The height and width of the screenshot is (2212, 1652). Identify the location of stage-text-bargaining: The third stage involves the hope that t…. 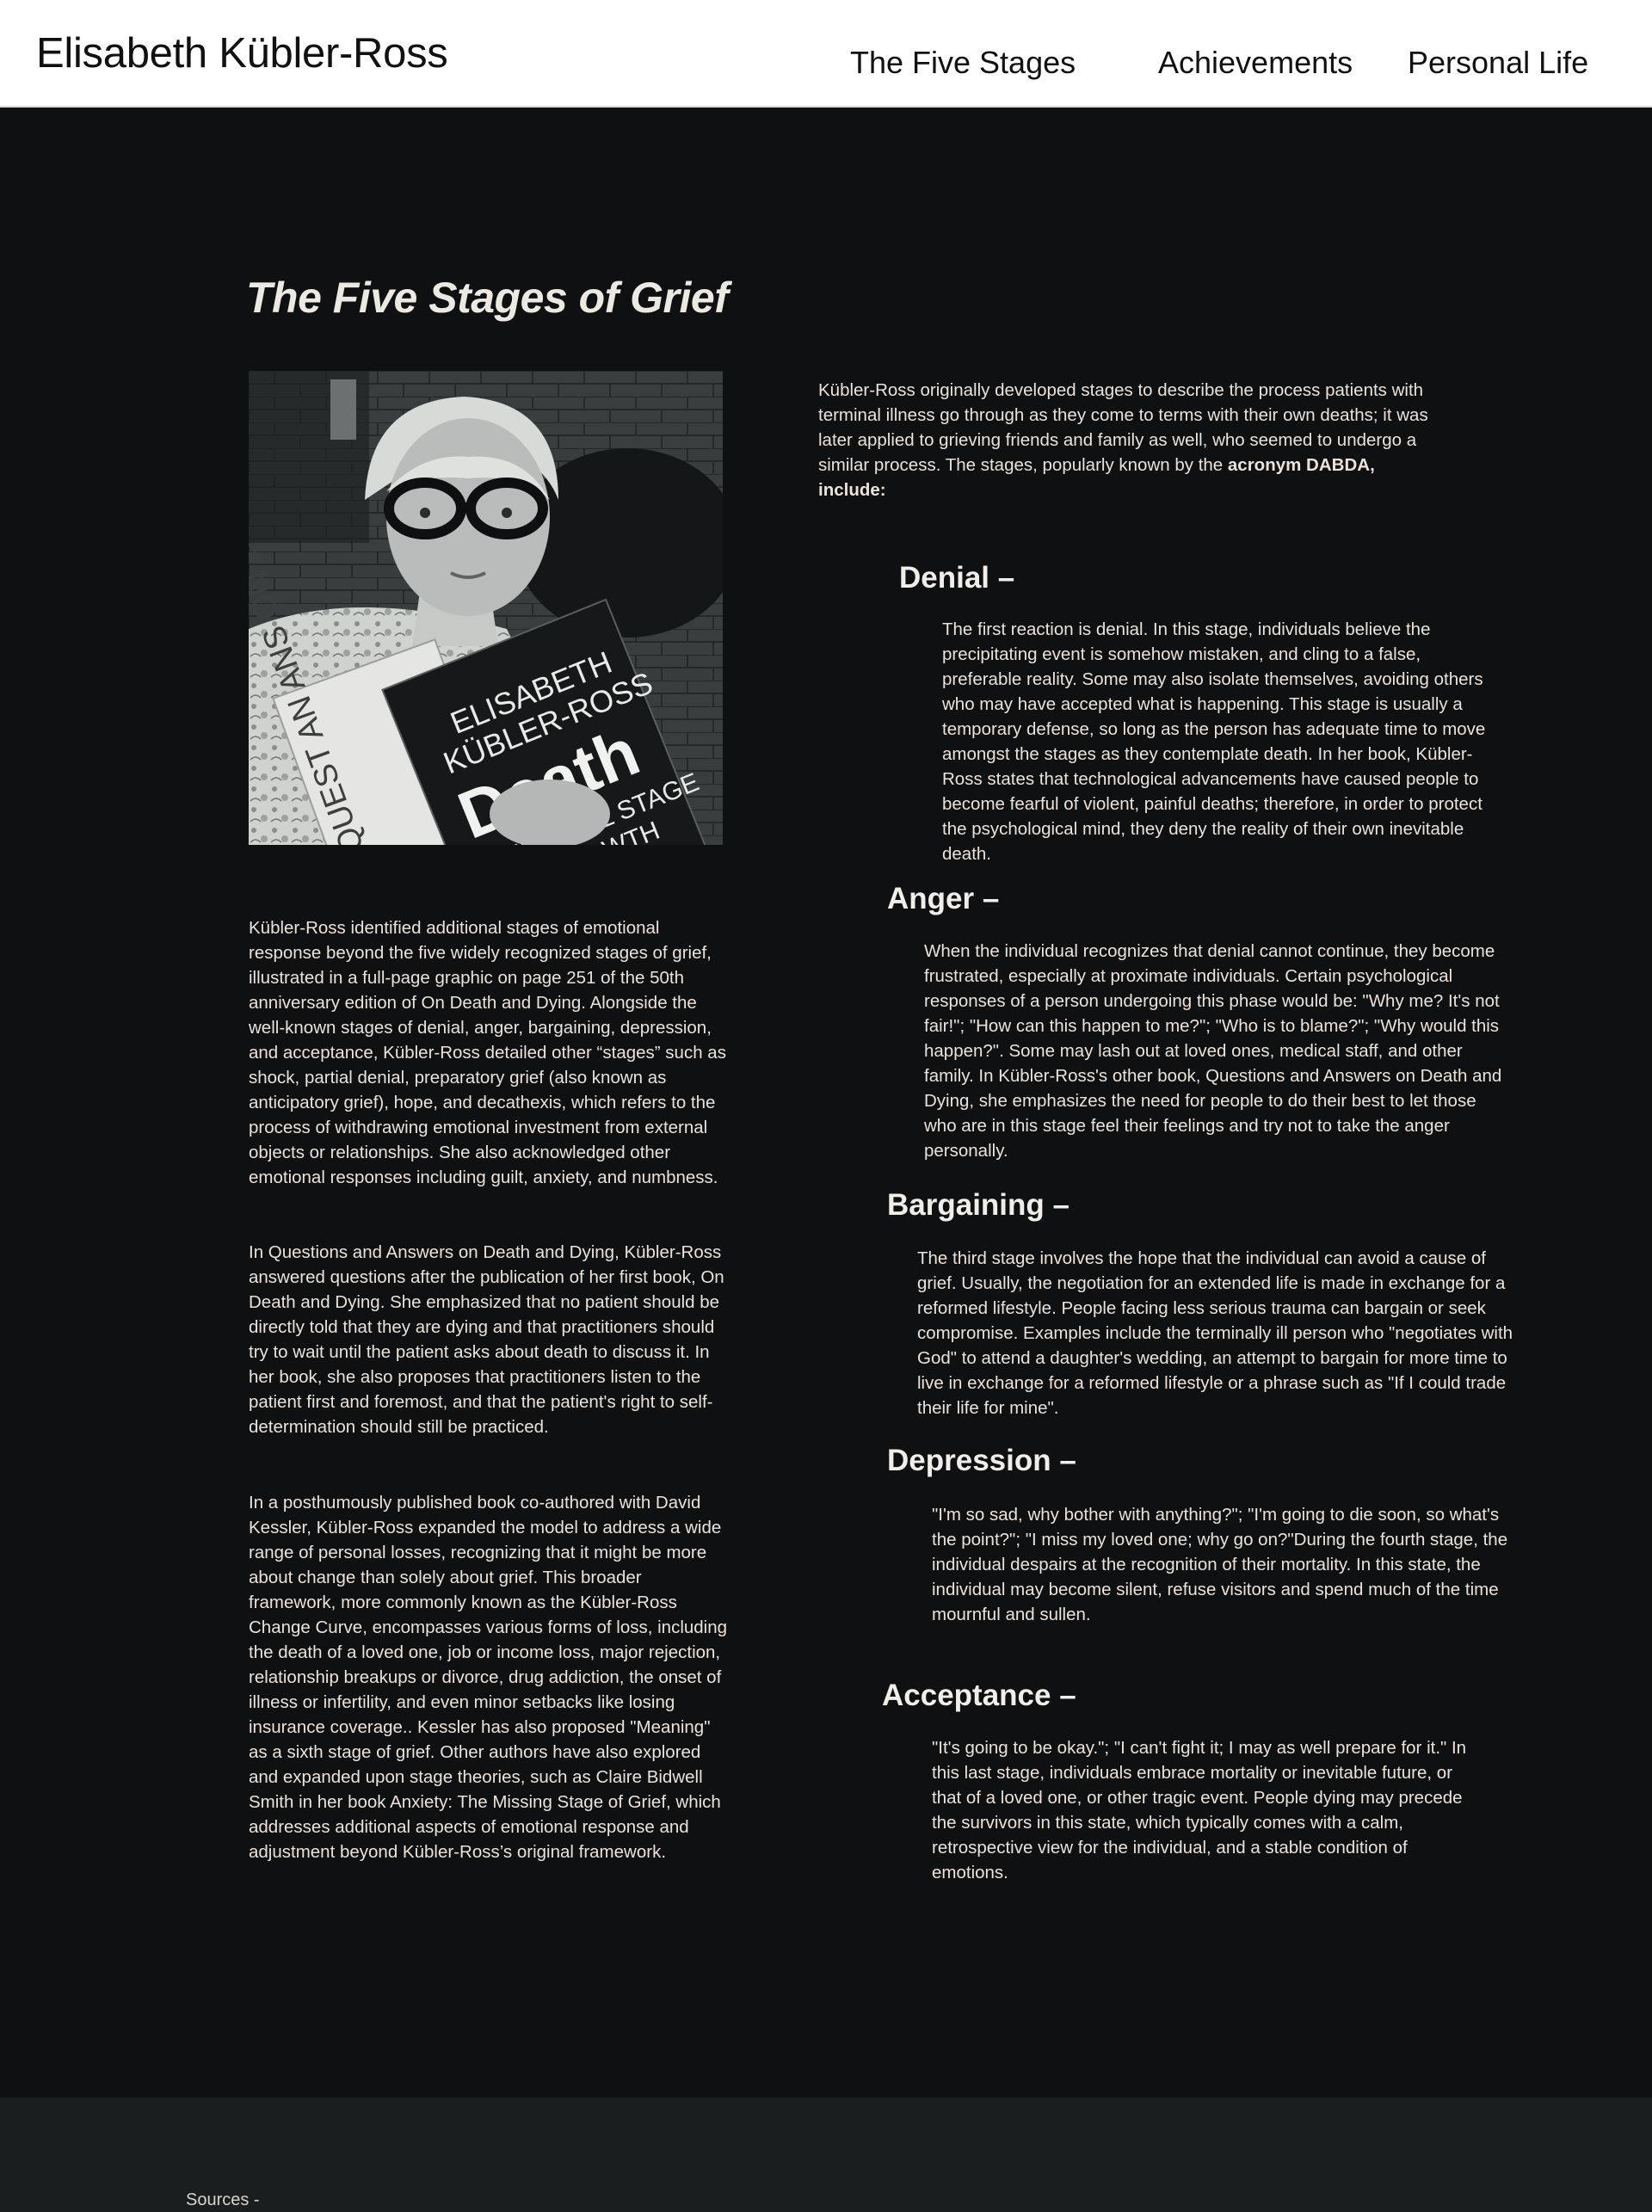
(1215, 1333).